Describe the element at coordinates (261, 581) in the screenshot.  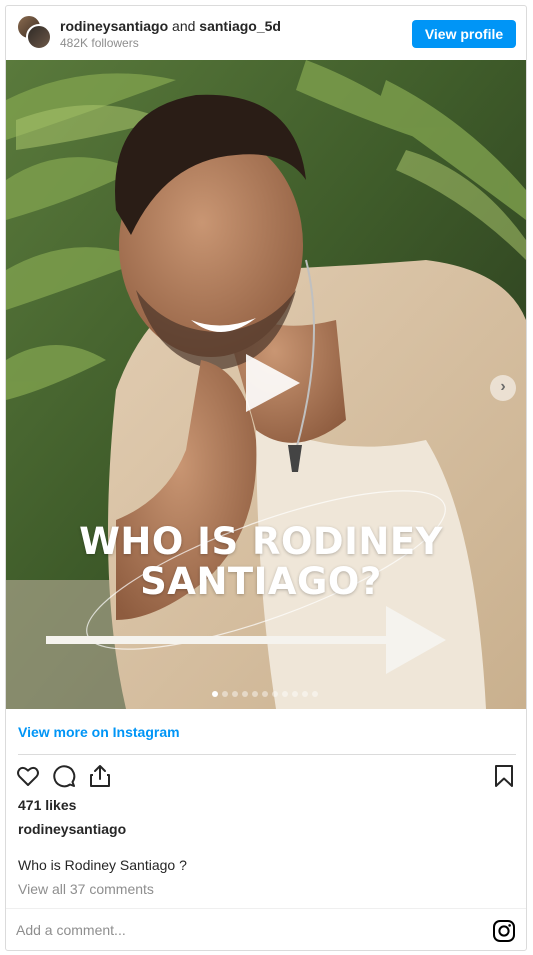
I see `overlay-title-line-2: SANTIAGO?` at that location.